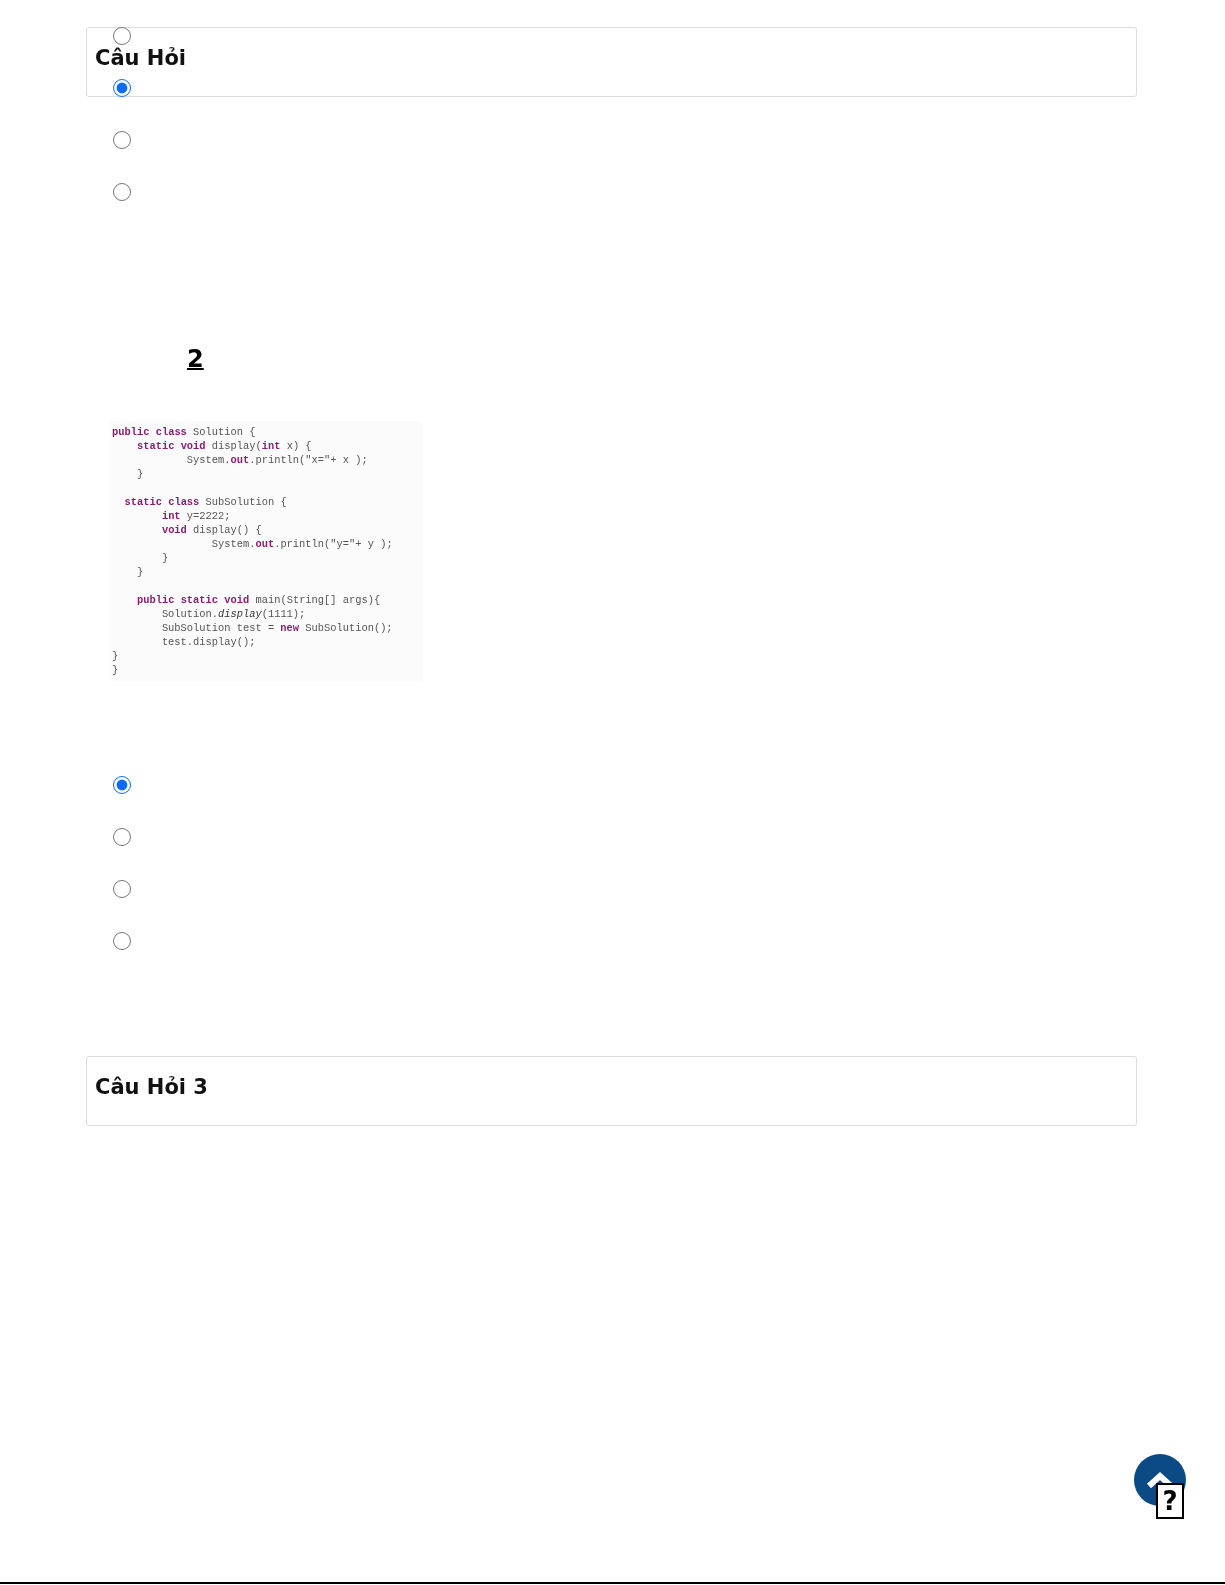 The height and width of the screenshot is (1585, 1225). Describe the element at coordinates (141, 58) in the screenshot. I see `question-title: Câu Hỏi` at that location.